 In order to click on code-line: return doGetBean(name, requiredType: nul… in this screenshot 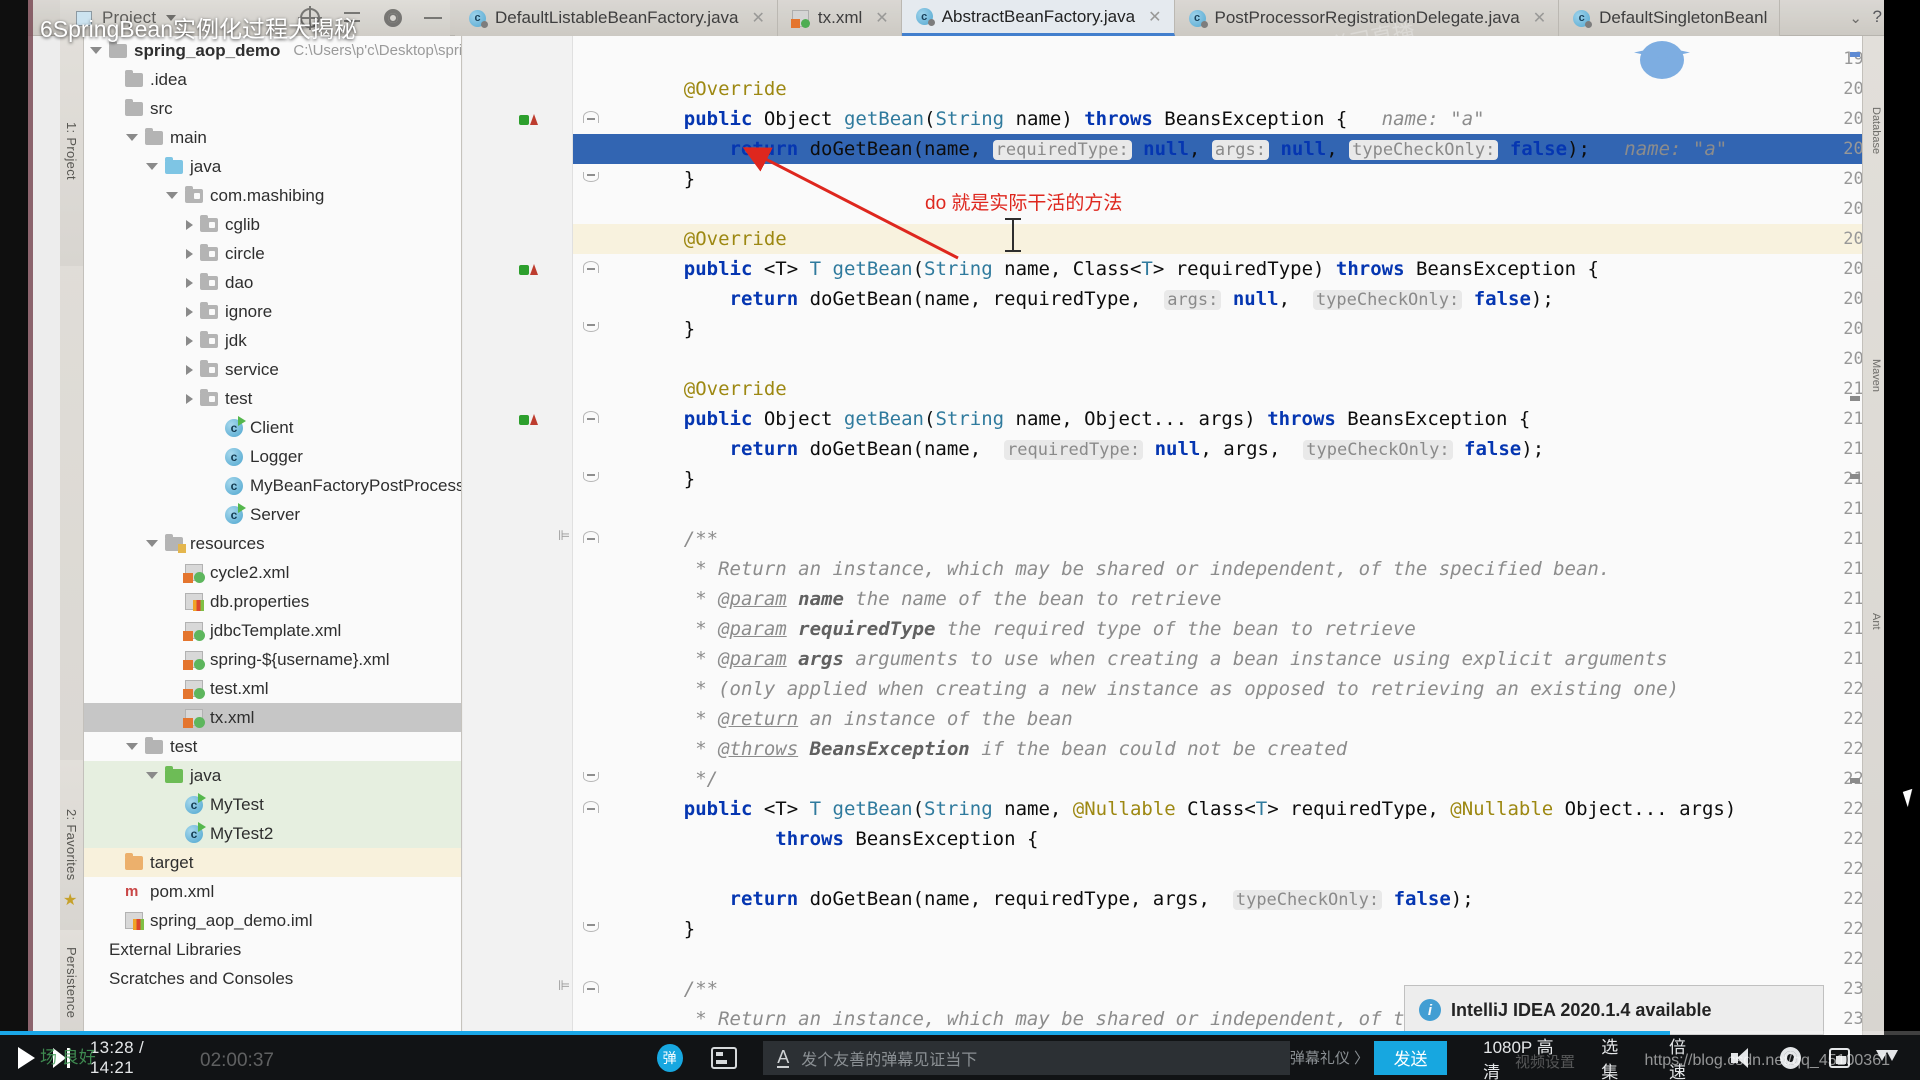, I will do `click(1091, 449)`.